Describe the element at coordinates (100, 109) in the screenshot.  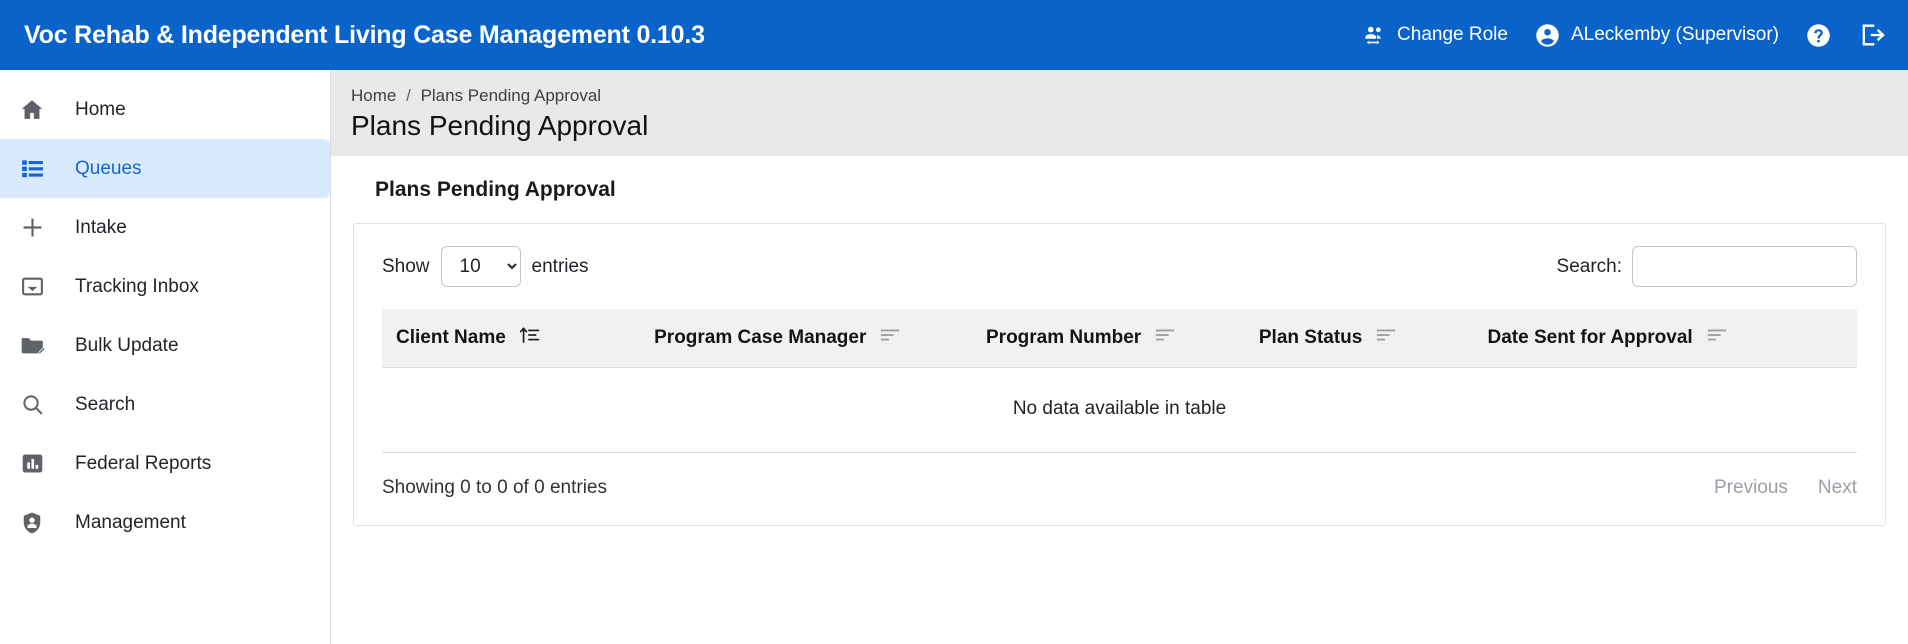
I see `sidebar-item-label: Home` at that location.